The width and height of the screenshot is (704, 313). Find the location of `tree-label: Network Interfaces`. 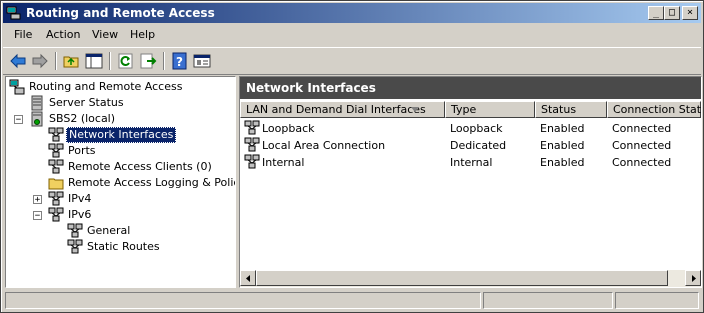

tree-label: Network Interfaces is located at coordinates (121, 135).